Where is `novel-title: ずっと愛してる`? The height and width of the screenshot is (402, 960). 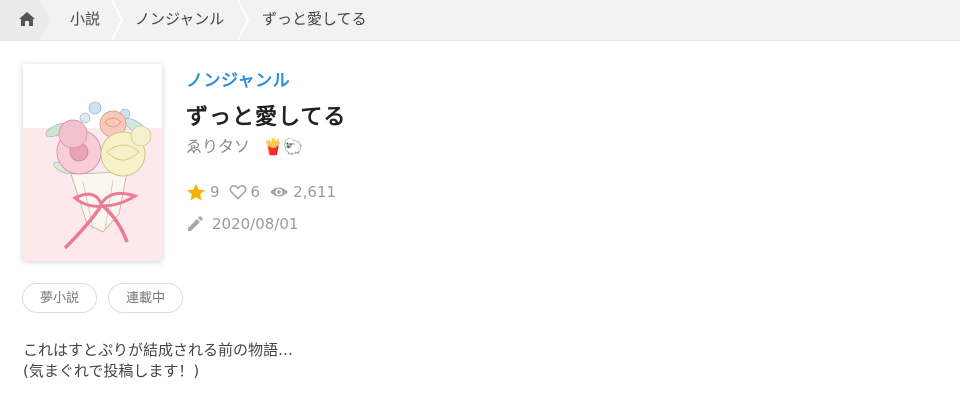
novel-title: ずっと愛してる is located at coordinates (266, 117).